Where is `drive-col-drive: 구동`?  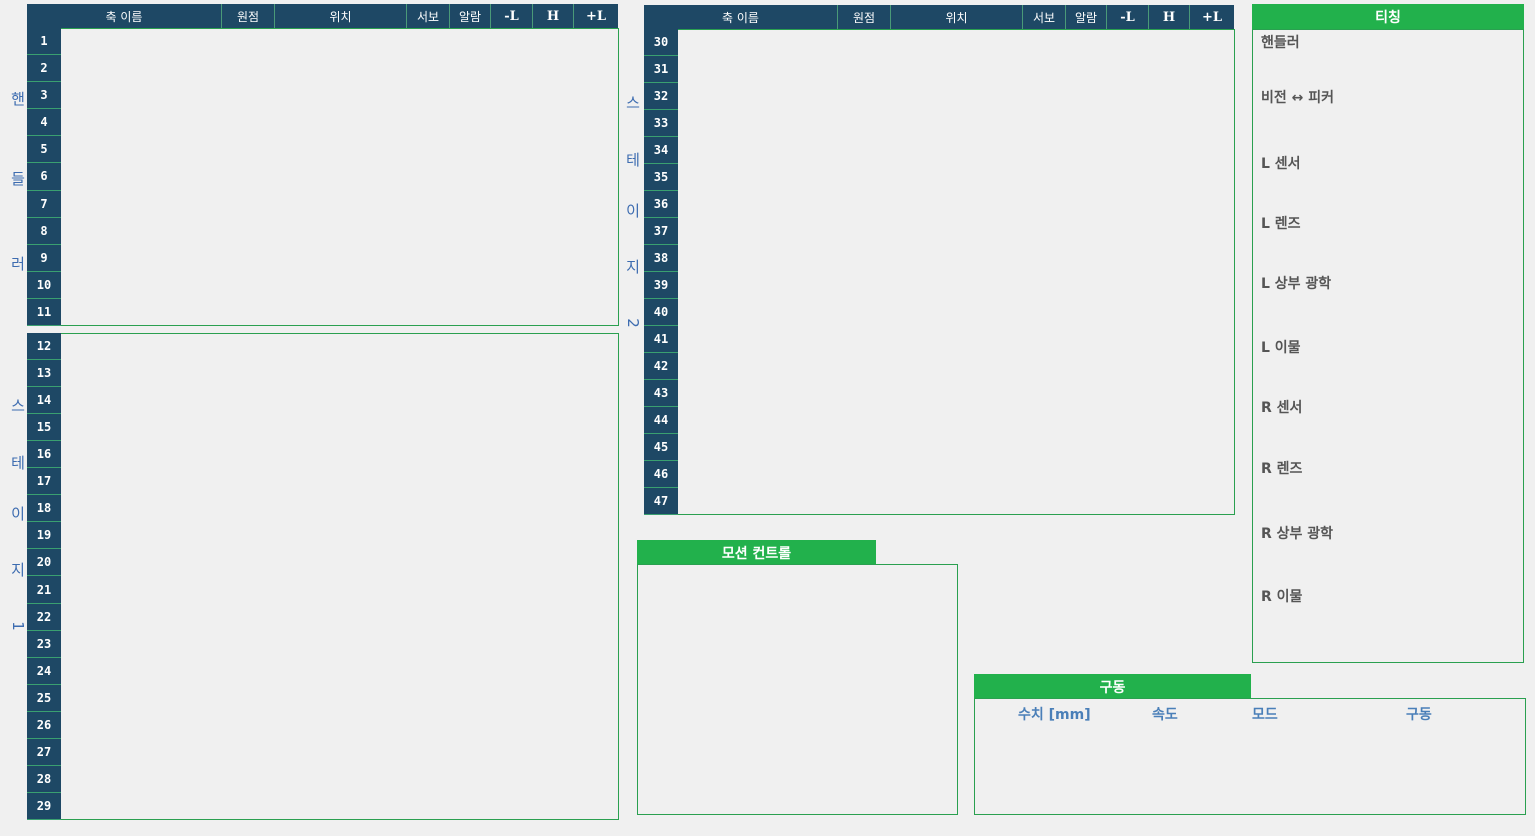
drive-col-drive: 구동 is located at coordinates (1419, 715).